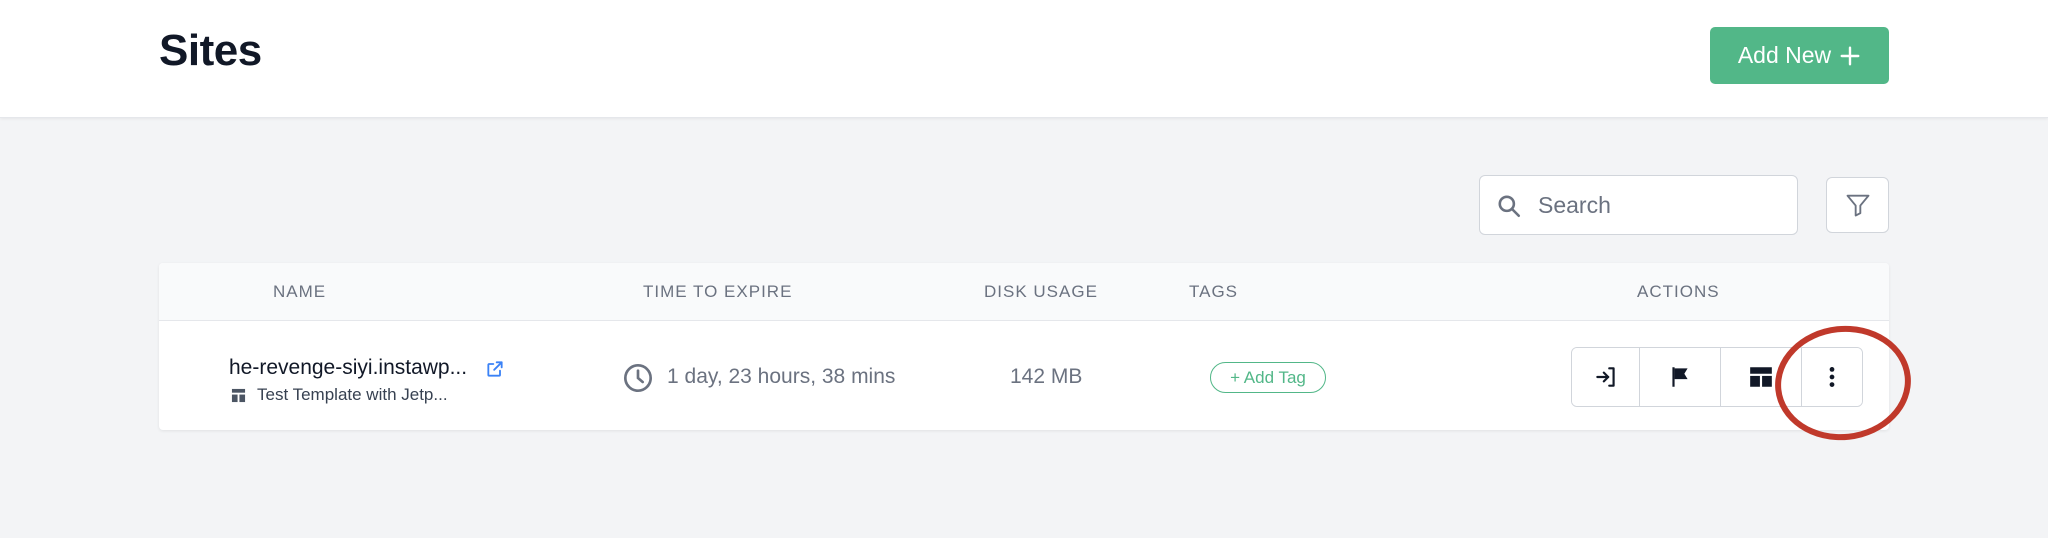 The height and width of the screenshot is (538, 2048). Describe the element at coordinates (495, 369) in the screenshot. I see `external-link-icon` at that location.